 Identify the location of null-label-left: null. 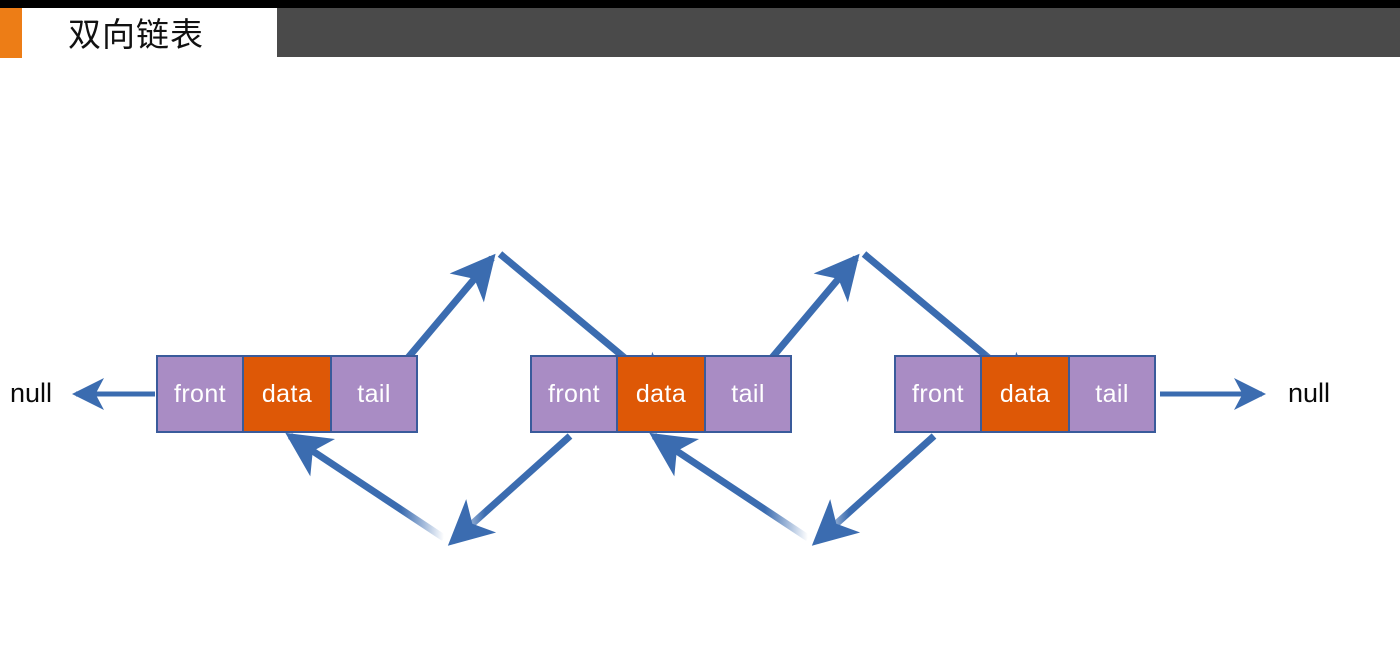
(31, 393).